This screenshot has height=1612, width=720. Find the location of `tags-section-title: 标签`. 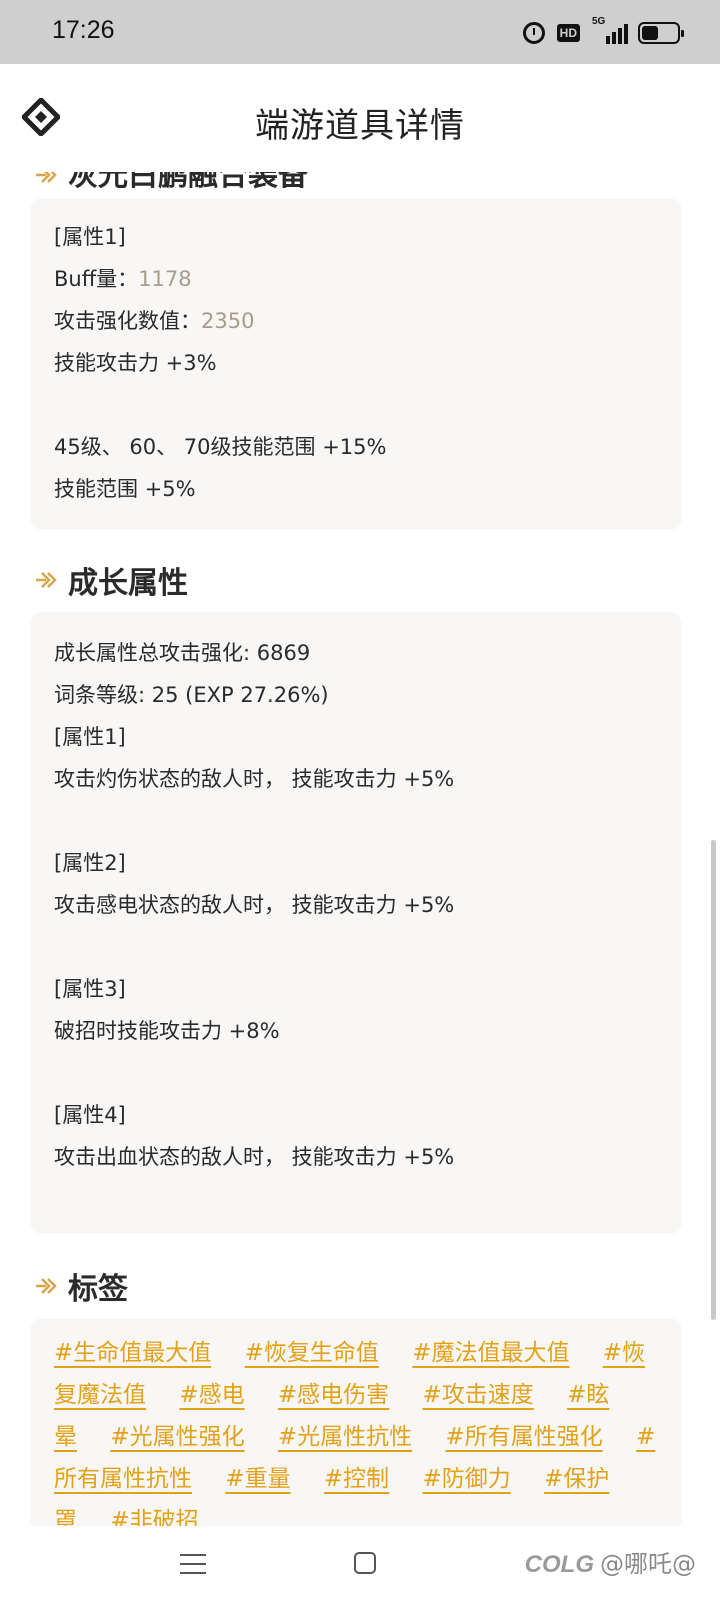

tags-section-title: 标签 is located at coordinates (81, 1286).